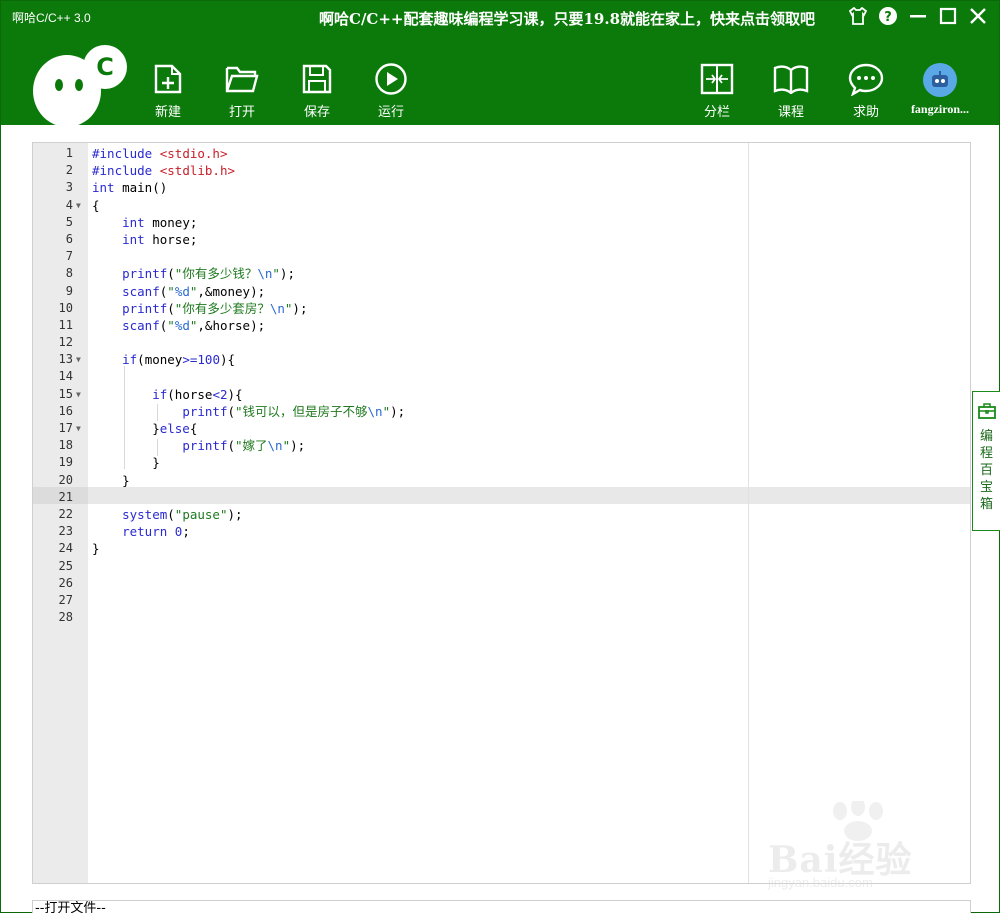  Describe the element at coordinates (501, 170) in the screenshot. I see `code-line: 2 #include <stdlib.h>` at that location.